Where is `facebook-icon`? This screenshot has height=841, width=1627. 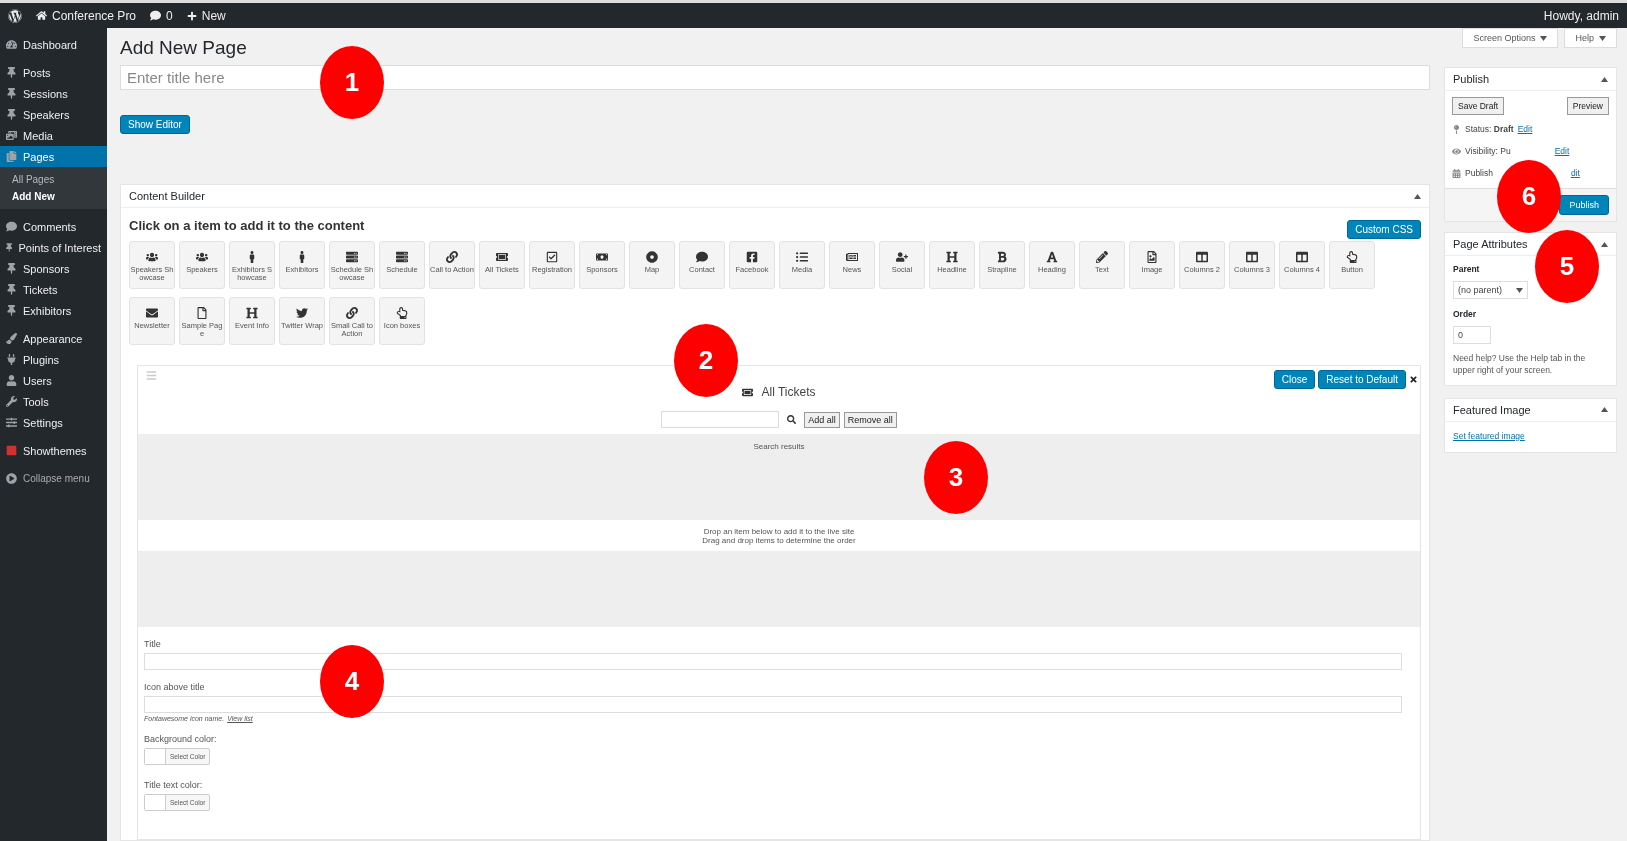
facebook-icon is located at coordinates (752, 257).